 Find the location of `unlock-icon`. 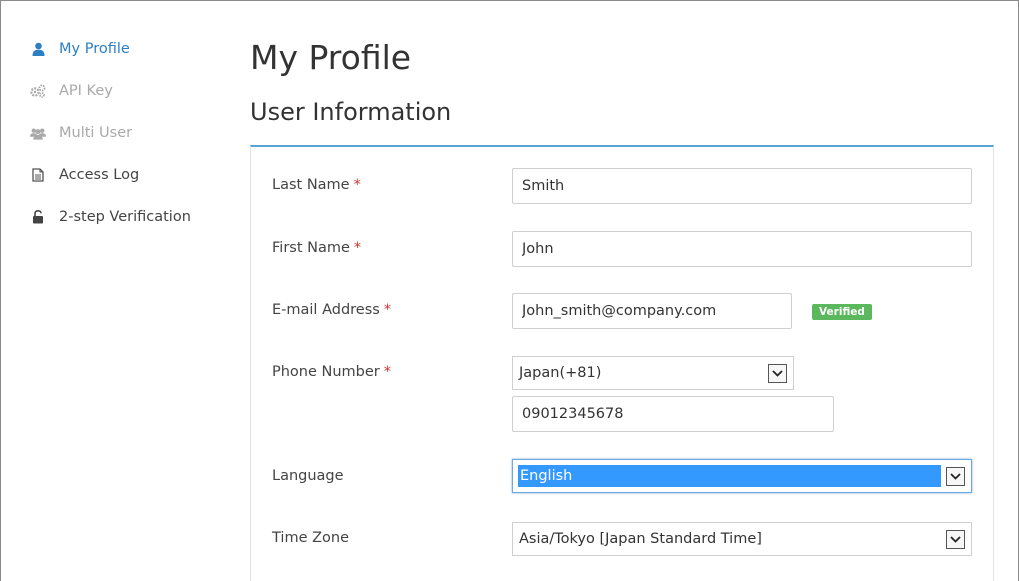

unlock-icon is located at coordinates (38, 217).